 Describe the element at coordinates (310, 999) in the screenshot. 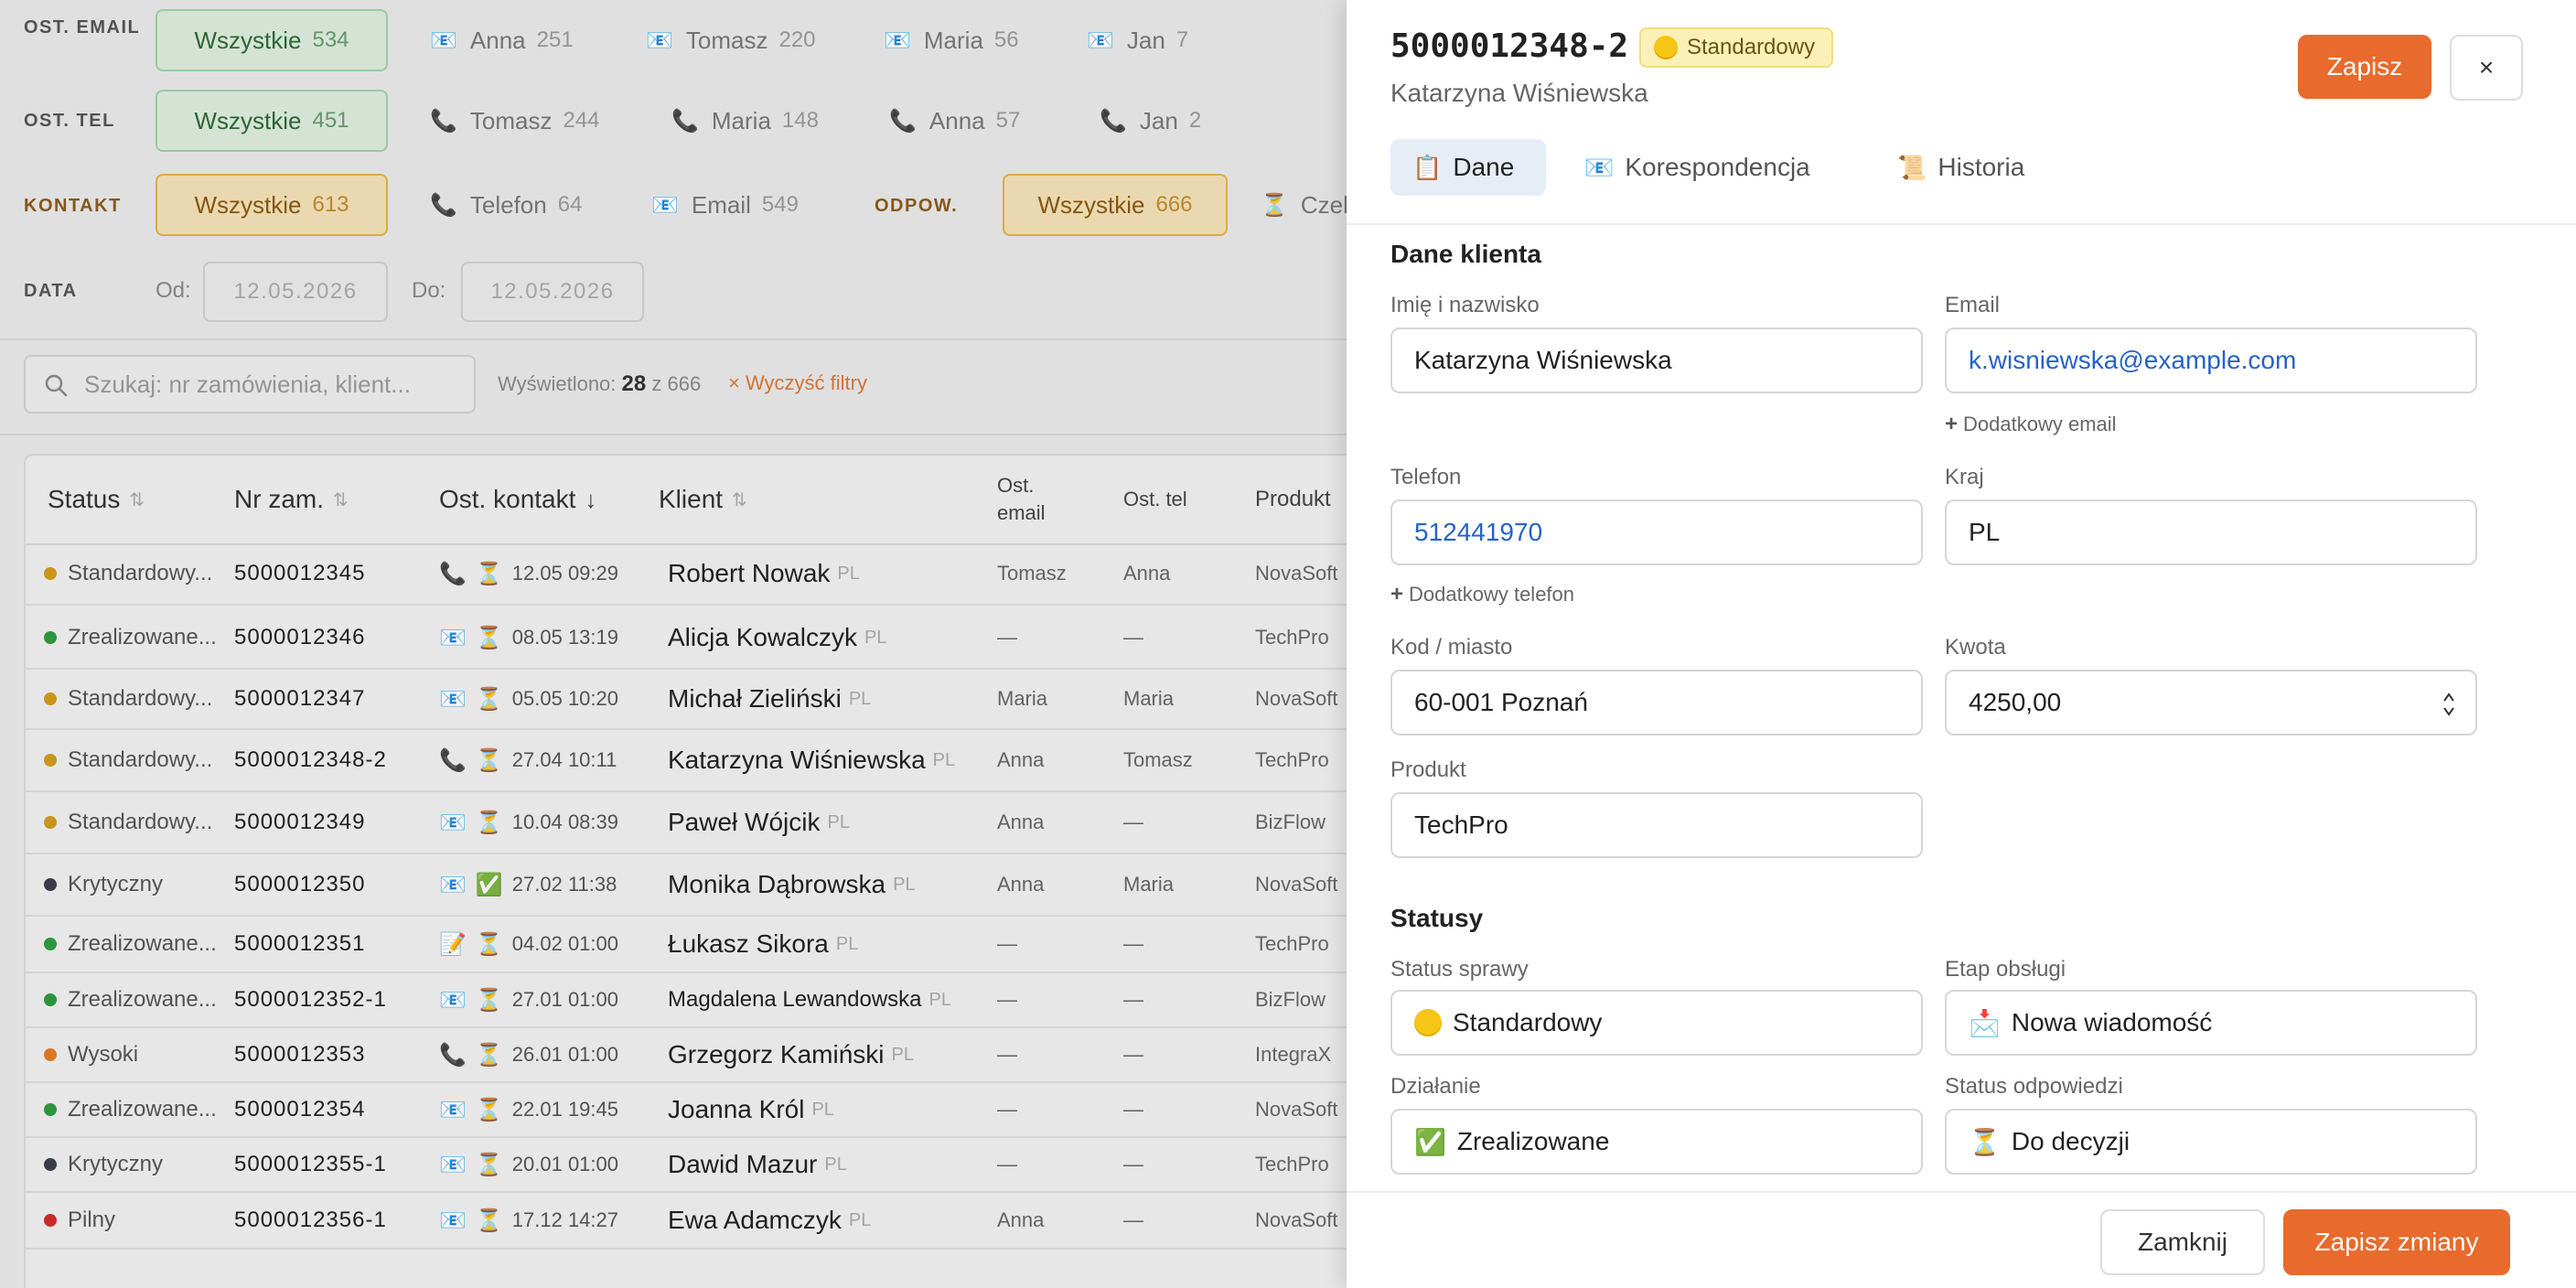

I see `order-number: 5000012352-1` at that location.